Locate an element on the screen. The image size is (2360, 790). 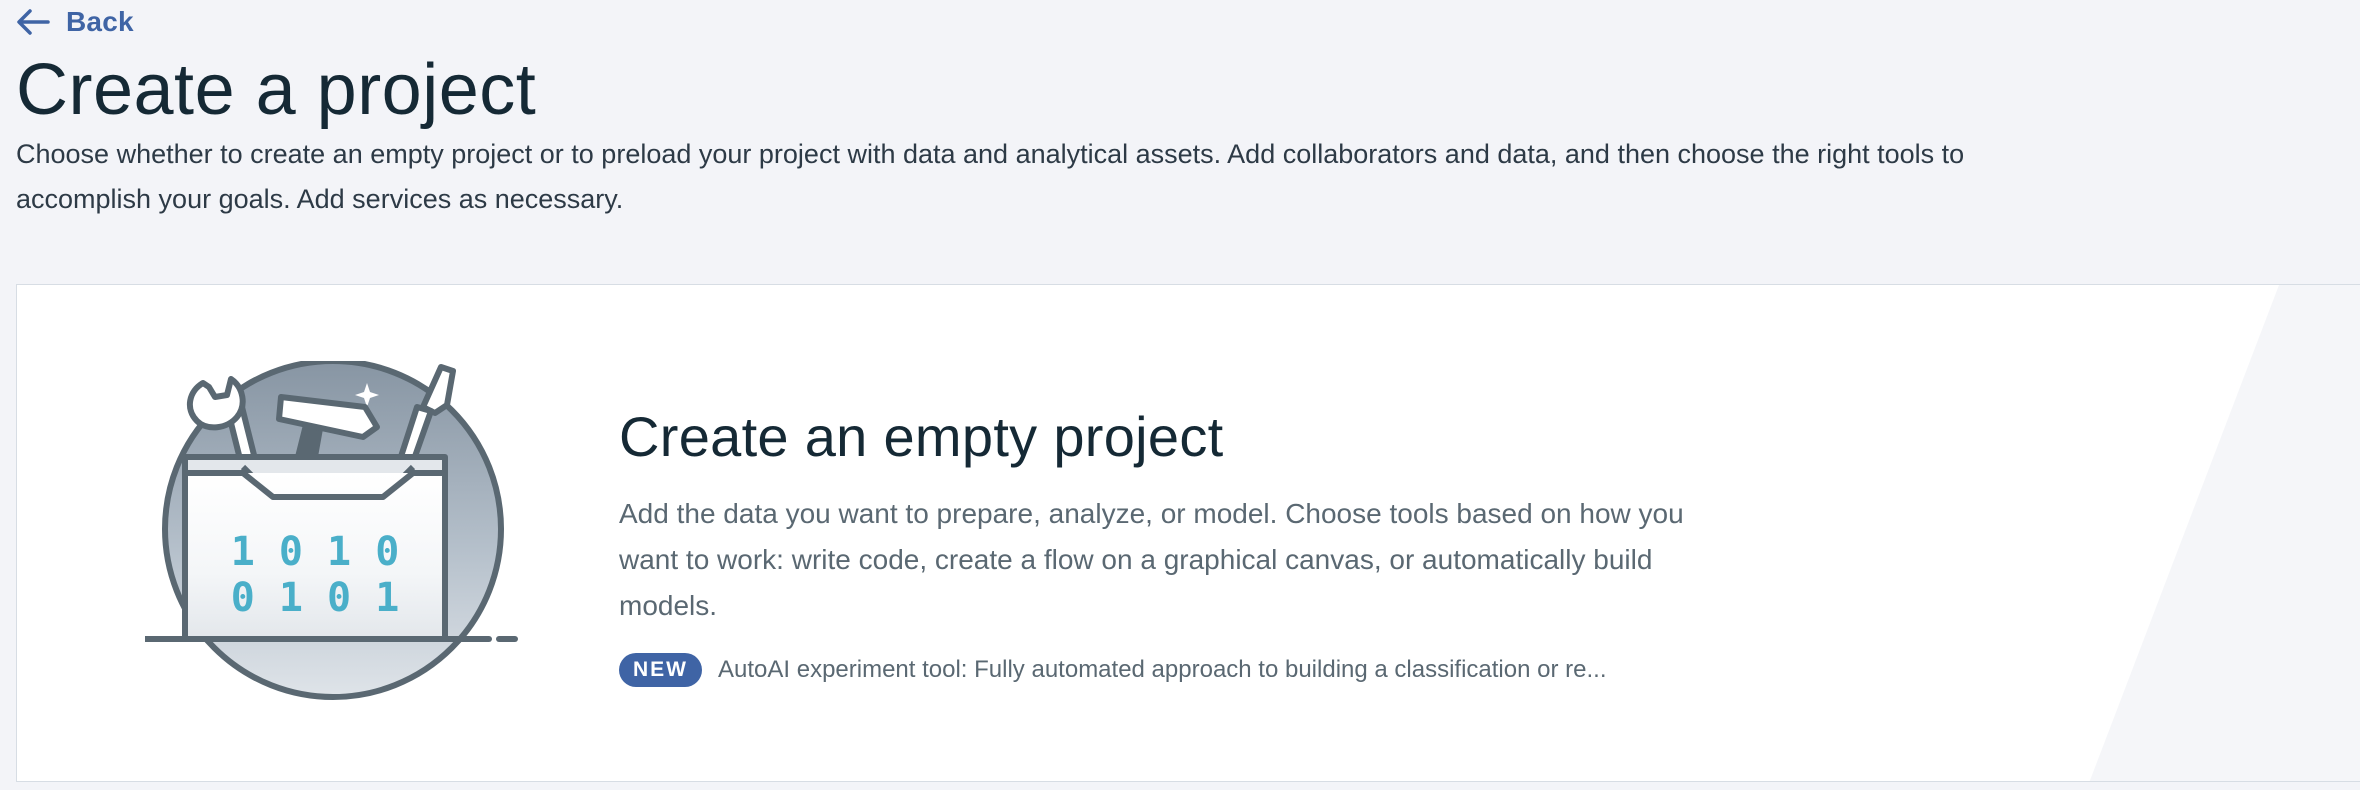
back-link: Back is located at coordinates (75, 22).